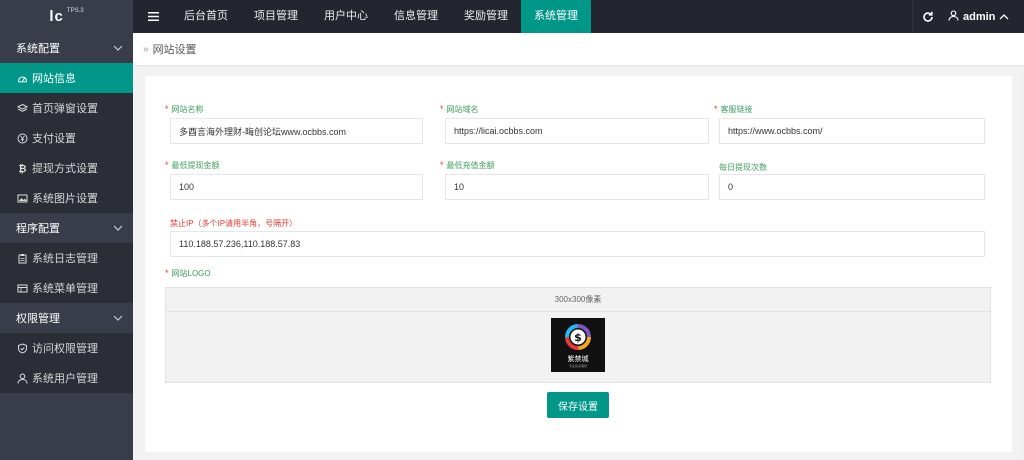  Describe the element at coordinates (66, 228) in the screenshot. I see `sidebar-group-program-config: 程序配置` at that location.